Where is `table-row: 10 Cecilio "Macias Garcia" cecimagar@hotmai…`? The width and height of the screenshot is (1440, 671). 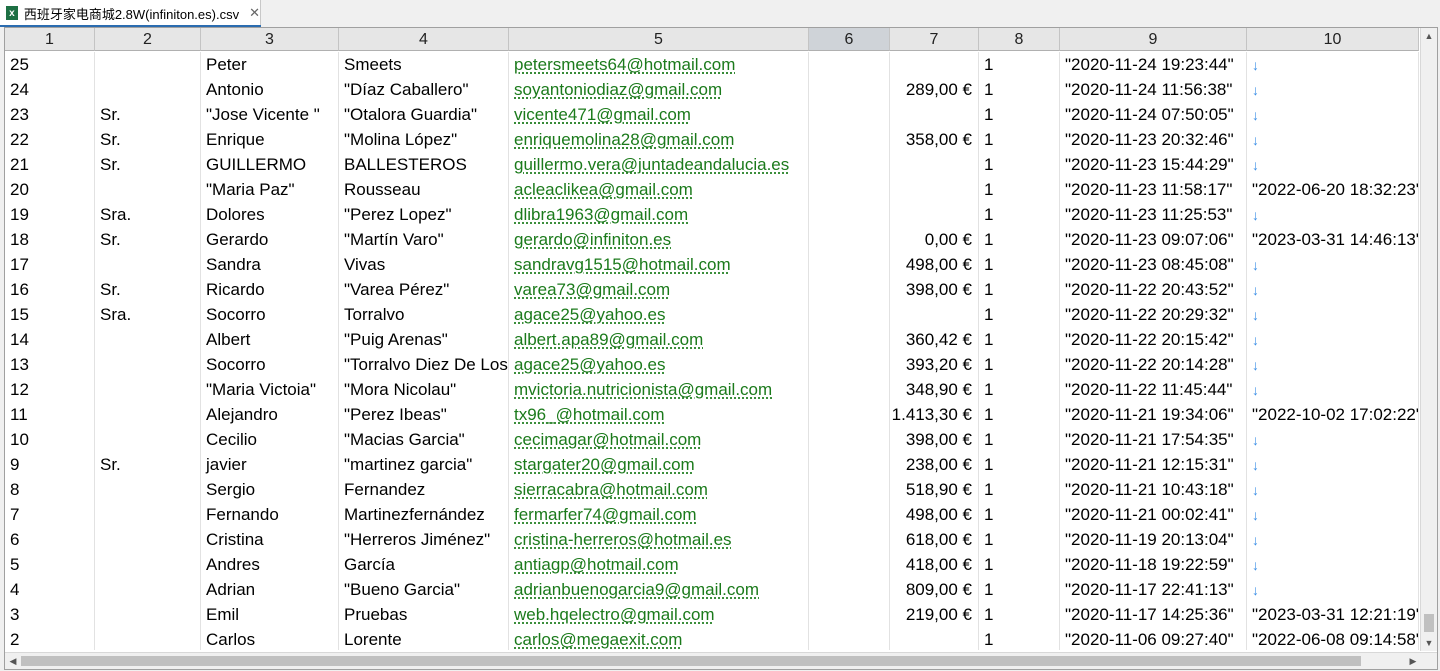
table-row: 10 Cecilio "Macias Garcia" cecimagar@hotmai… is located at coordinates (712, 439).